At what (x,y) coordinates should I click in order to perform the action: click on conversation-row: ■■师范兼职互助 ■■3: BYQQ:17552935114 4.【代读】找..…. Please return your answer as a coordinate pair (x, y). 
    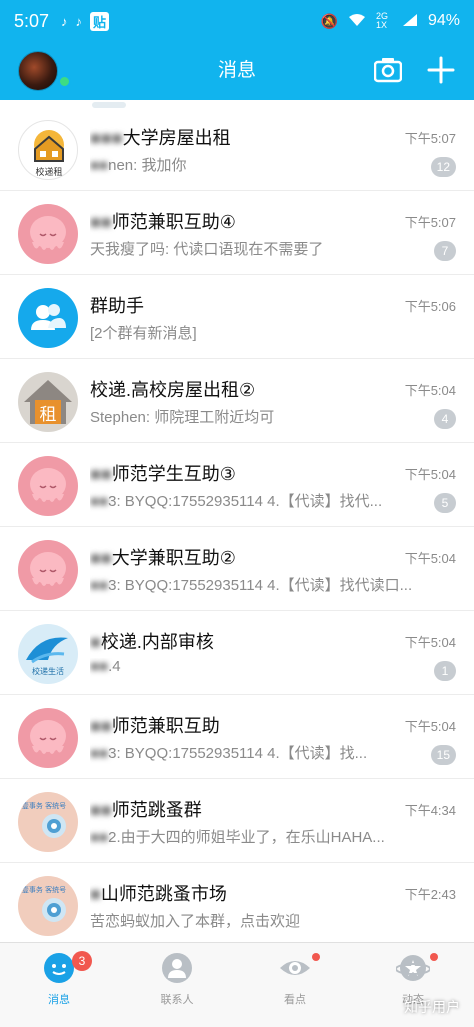
    Looking at the image, I should click on (237, 737).